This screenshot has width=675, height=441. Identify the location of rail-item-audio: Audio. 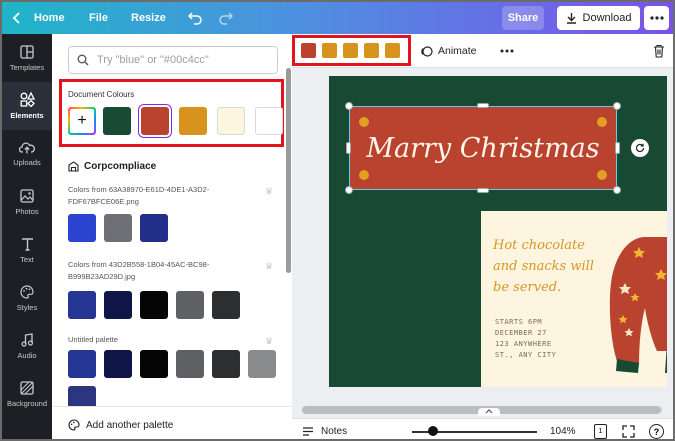
(27, 346).